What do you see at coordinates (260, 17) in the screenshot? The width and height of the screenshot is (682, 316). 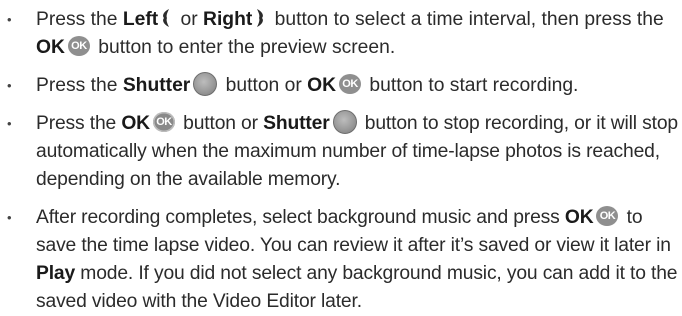 I see `right-arrow-icon` at bounding box center [260, 17].